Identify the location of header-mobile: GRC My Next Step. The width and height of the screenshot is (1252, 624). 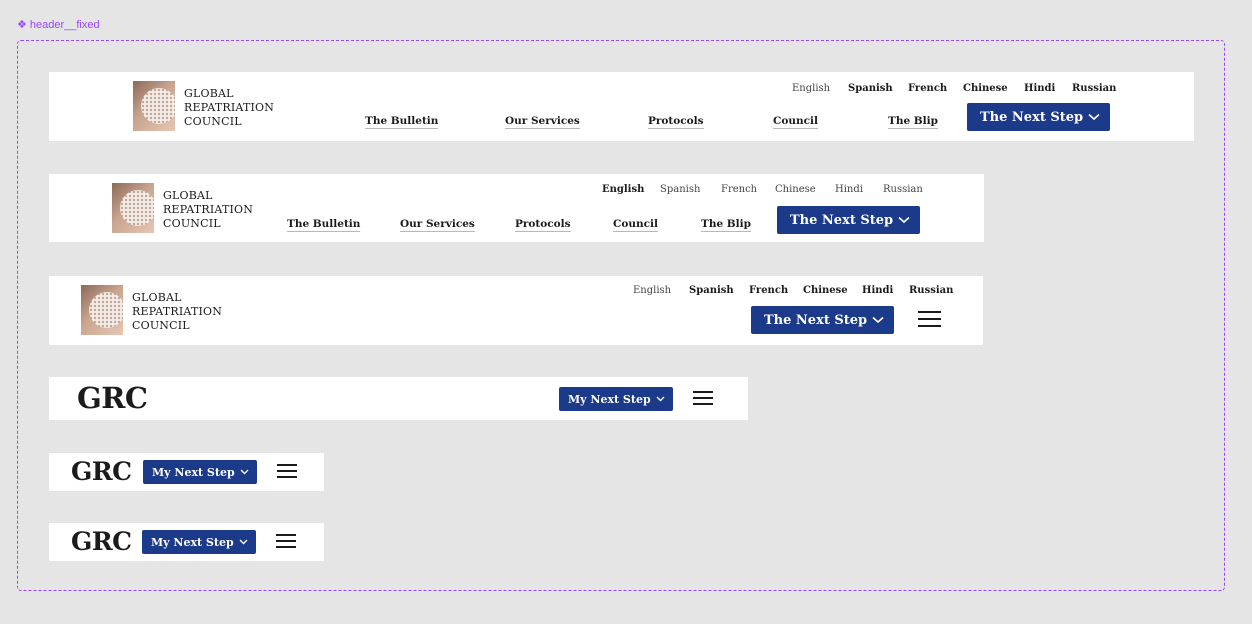
(186, 472).